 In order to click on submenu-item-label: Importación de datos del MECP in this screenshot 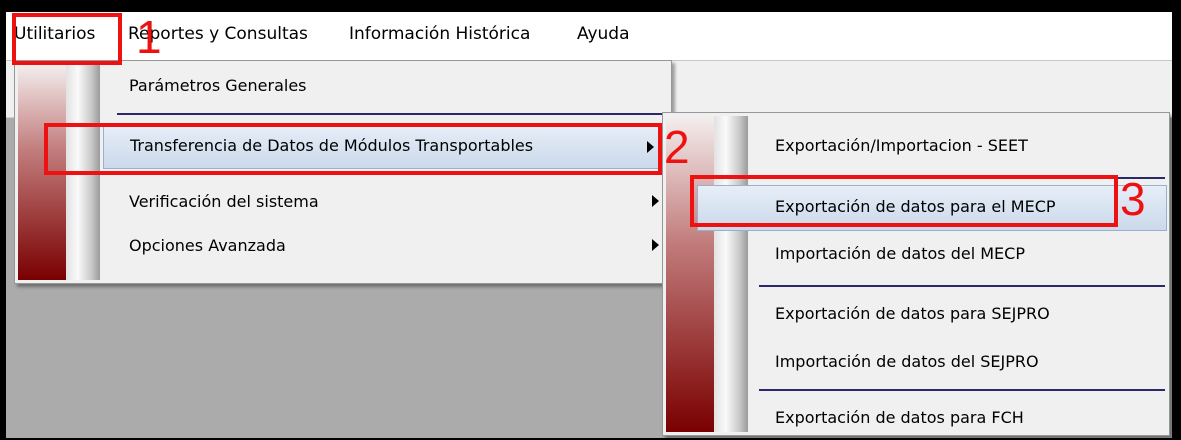, I will do `click(900, 253)`.